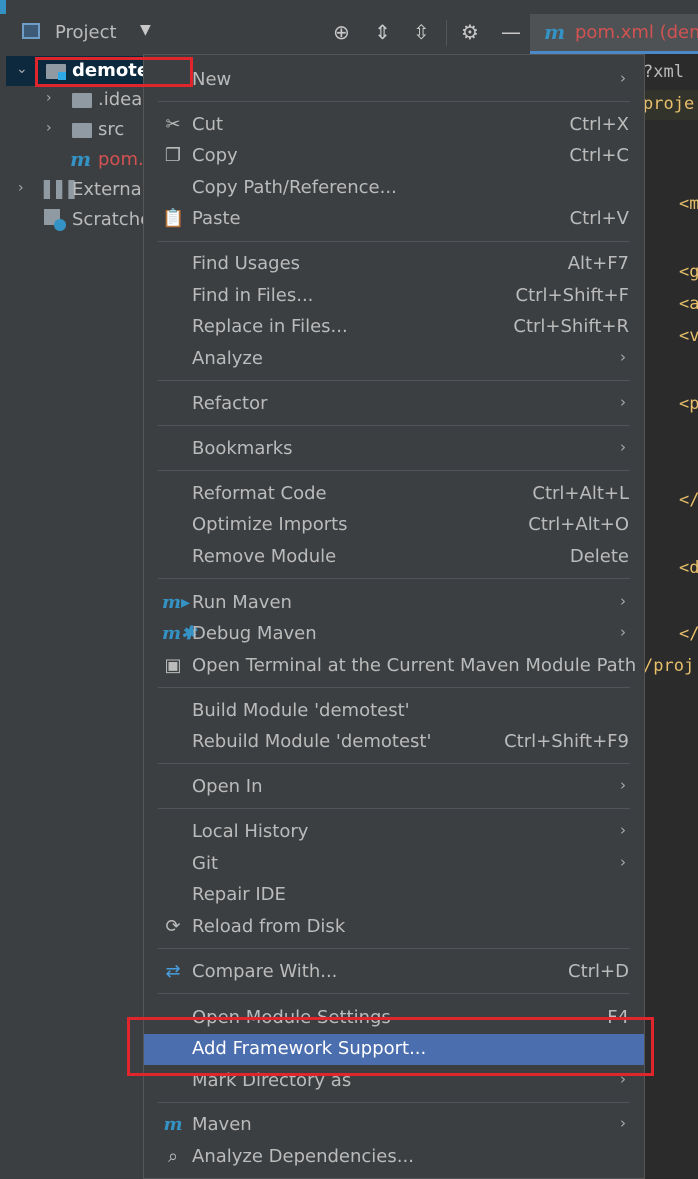  I want to click on menu-item-bookmarks: Bookmarks ›, so click(394, 449).